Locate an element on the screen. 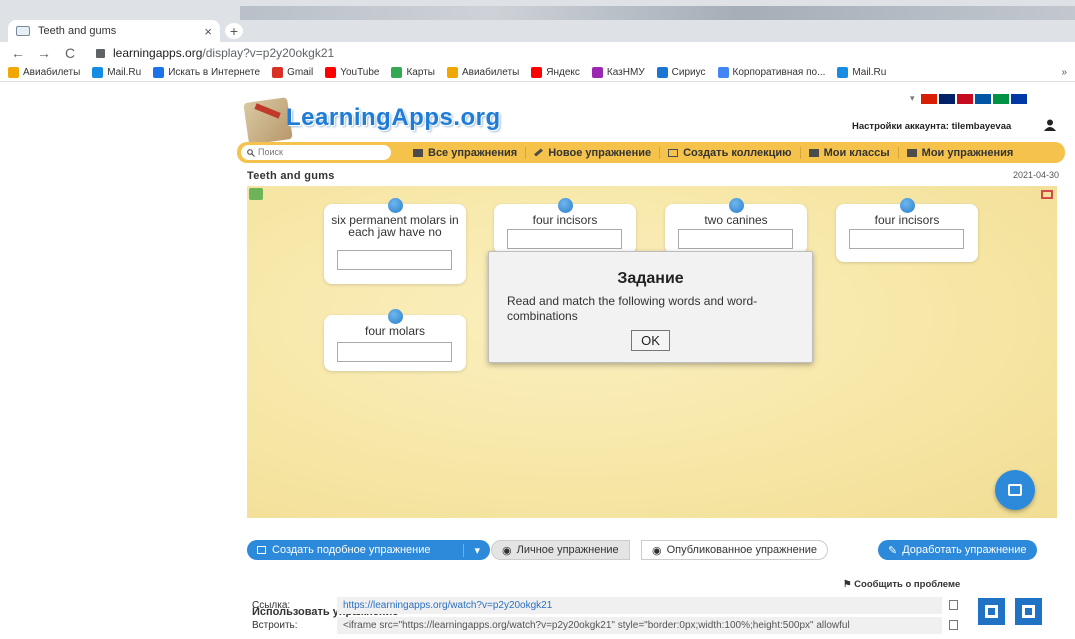  url-field: learningapps.org/display?v=p2y20okgk21 is located at coordinates (223, 53).